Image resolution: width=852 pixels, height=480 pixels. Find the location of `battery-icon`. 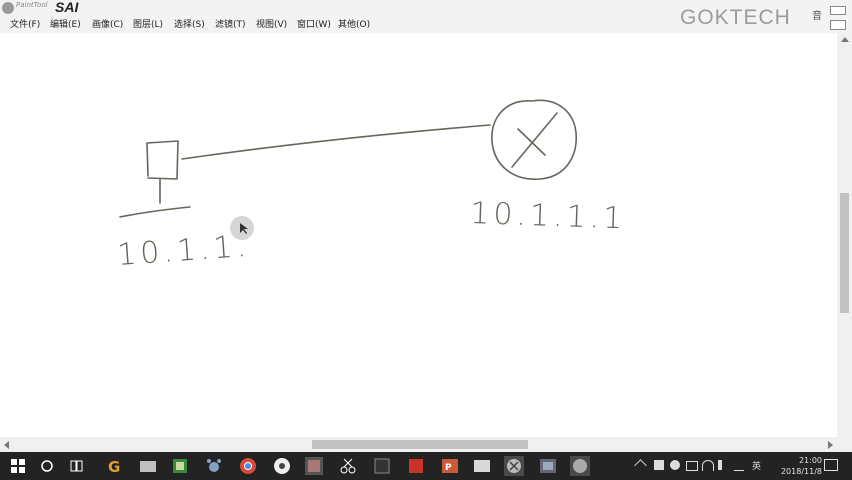

battery-icon is located at coordinates (692, 466).